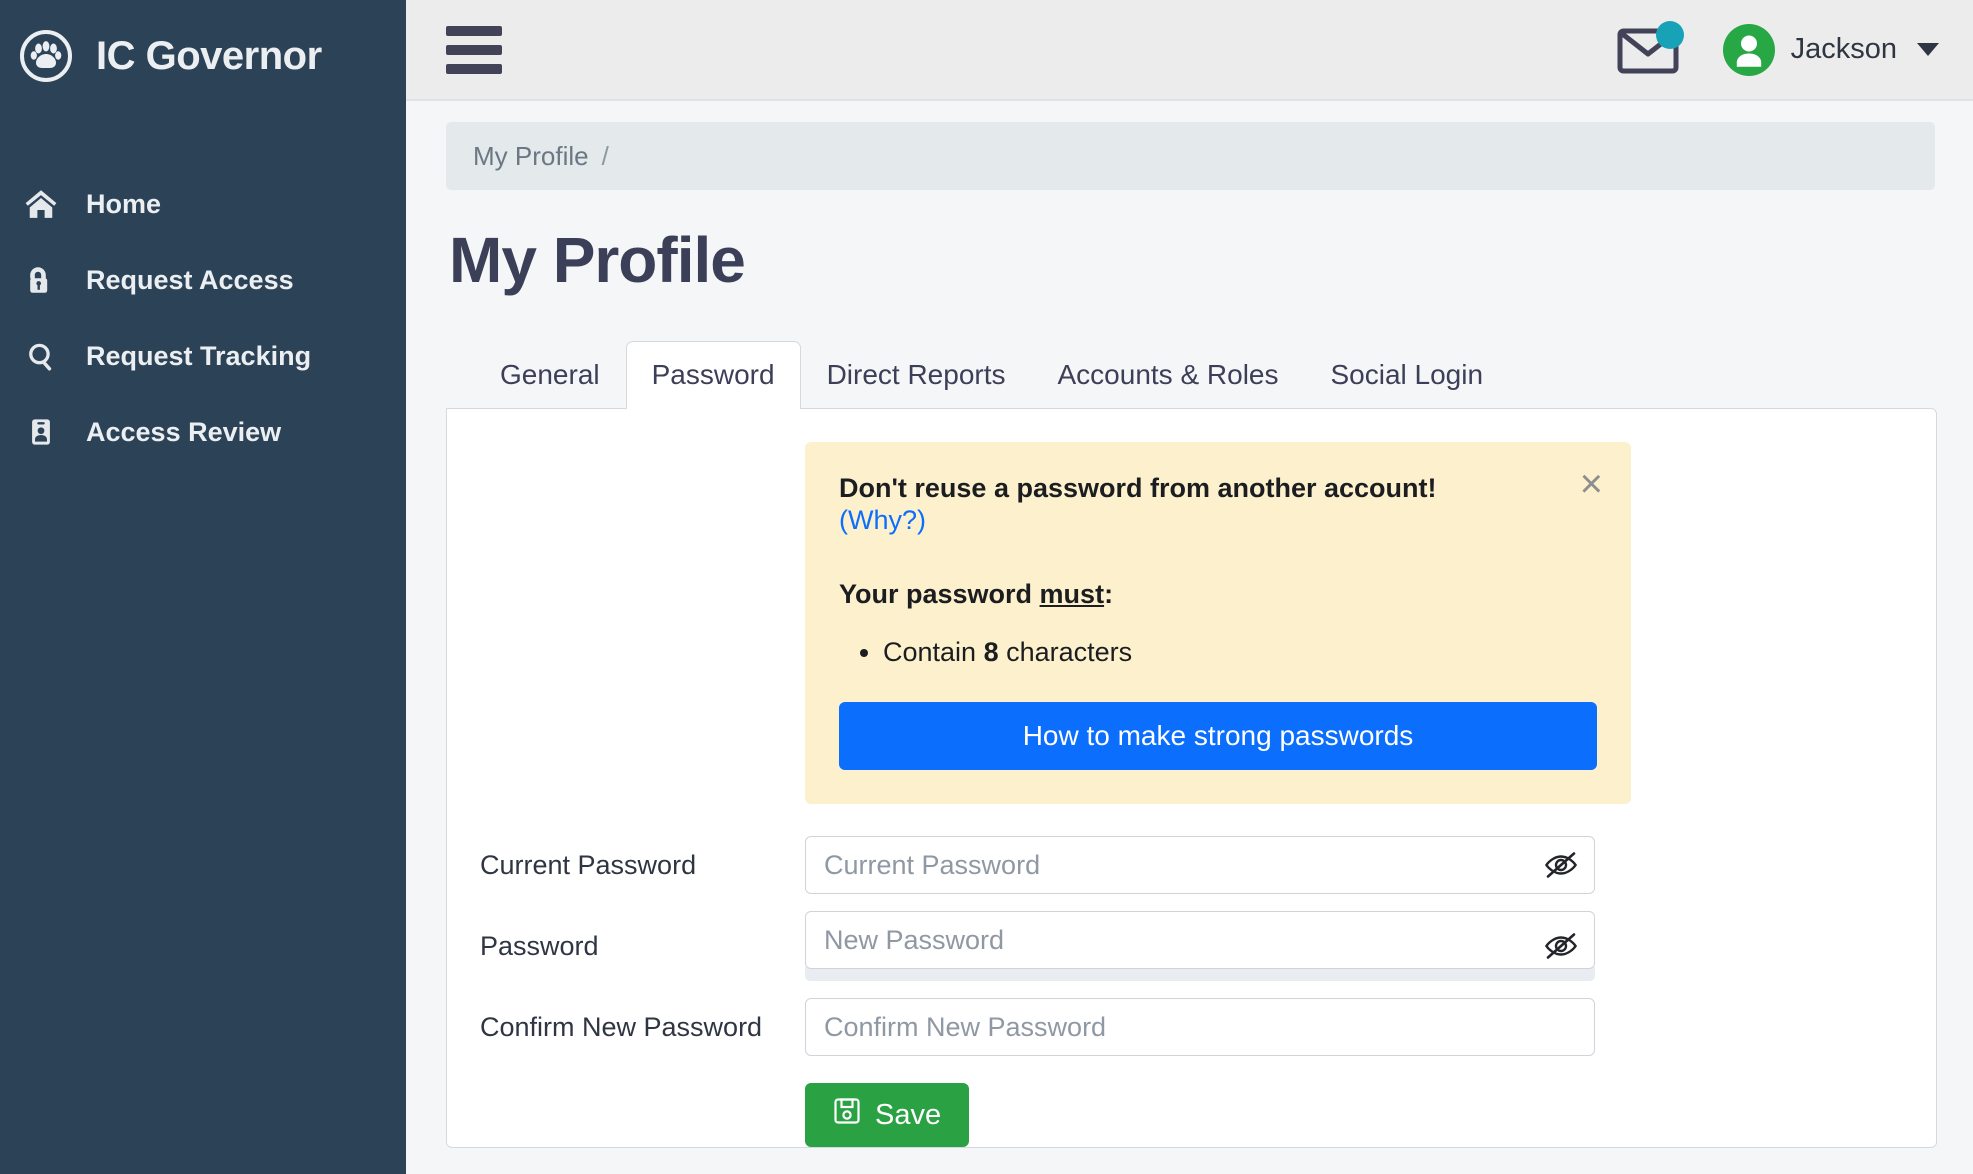 This screenshot has height=1174, width=1973. I want to click on alert-subheading: Your password must:, so click(1218, 594).